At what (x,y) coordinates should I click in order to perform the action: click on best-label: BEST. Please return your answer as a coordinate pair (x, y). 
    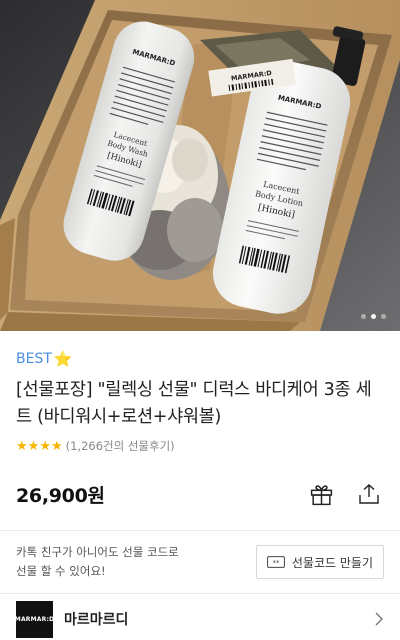
    Looking at the image, I should click on (34, 359).